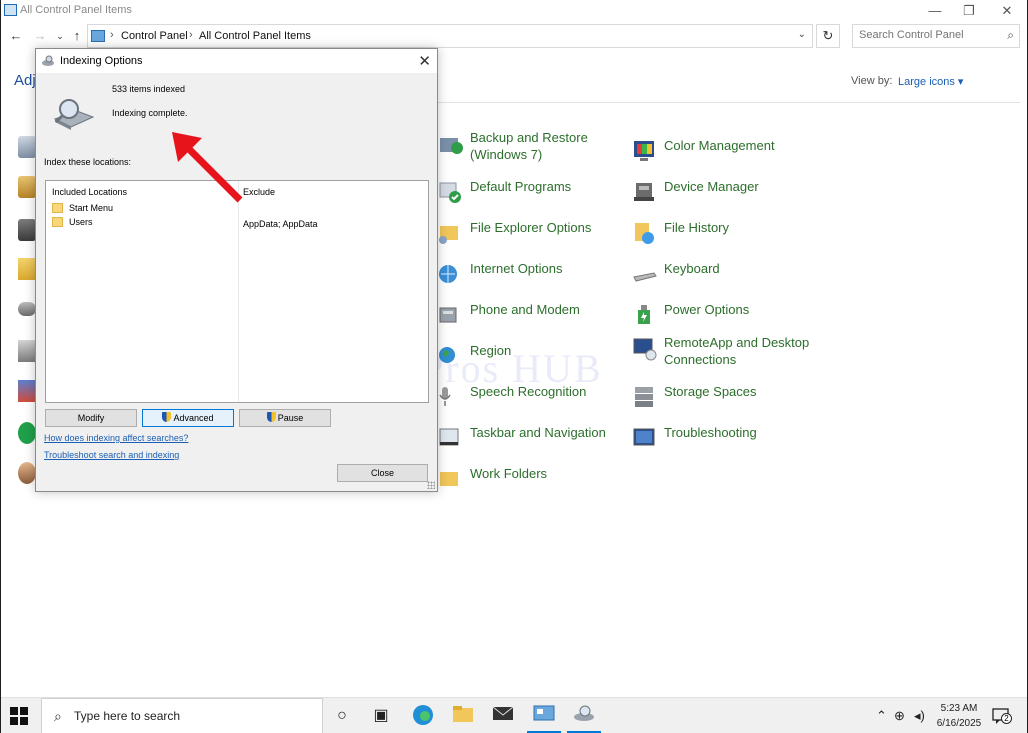  Describe the element at coordinates (959, 716) in the screenshot. I see `system-clock: 5:23 AM 6/16/2025` at that location.